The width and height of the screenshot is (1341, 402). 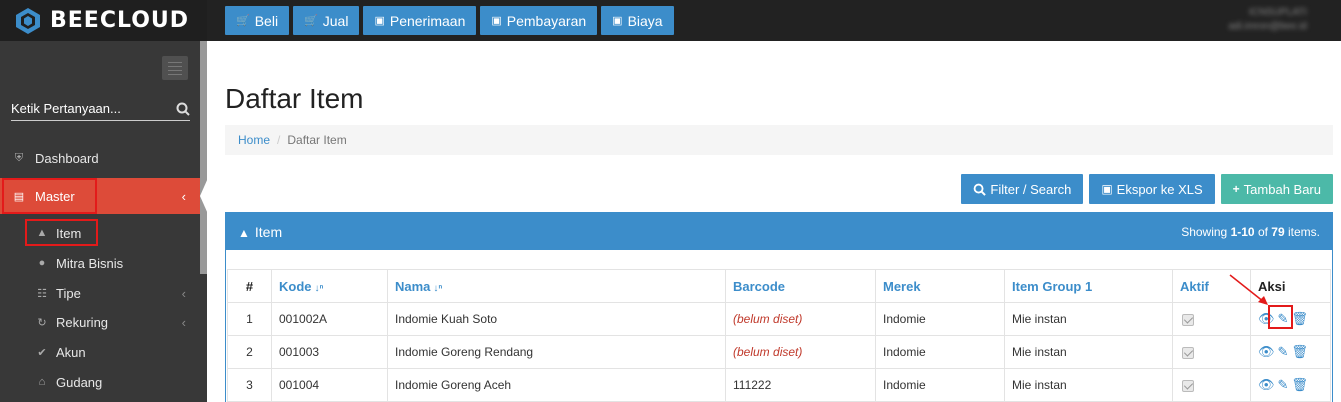 What do you see at coordinates (940, 286) in the screenshot?
I see `col-merek: Merek` at bounding box center [940, 286].